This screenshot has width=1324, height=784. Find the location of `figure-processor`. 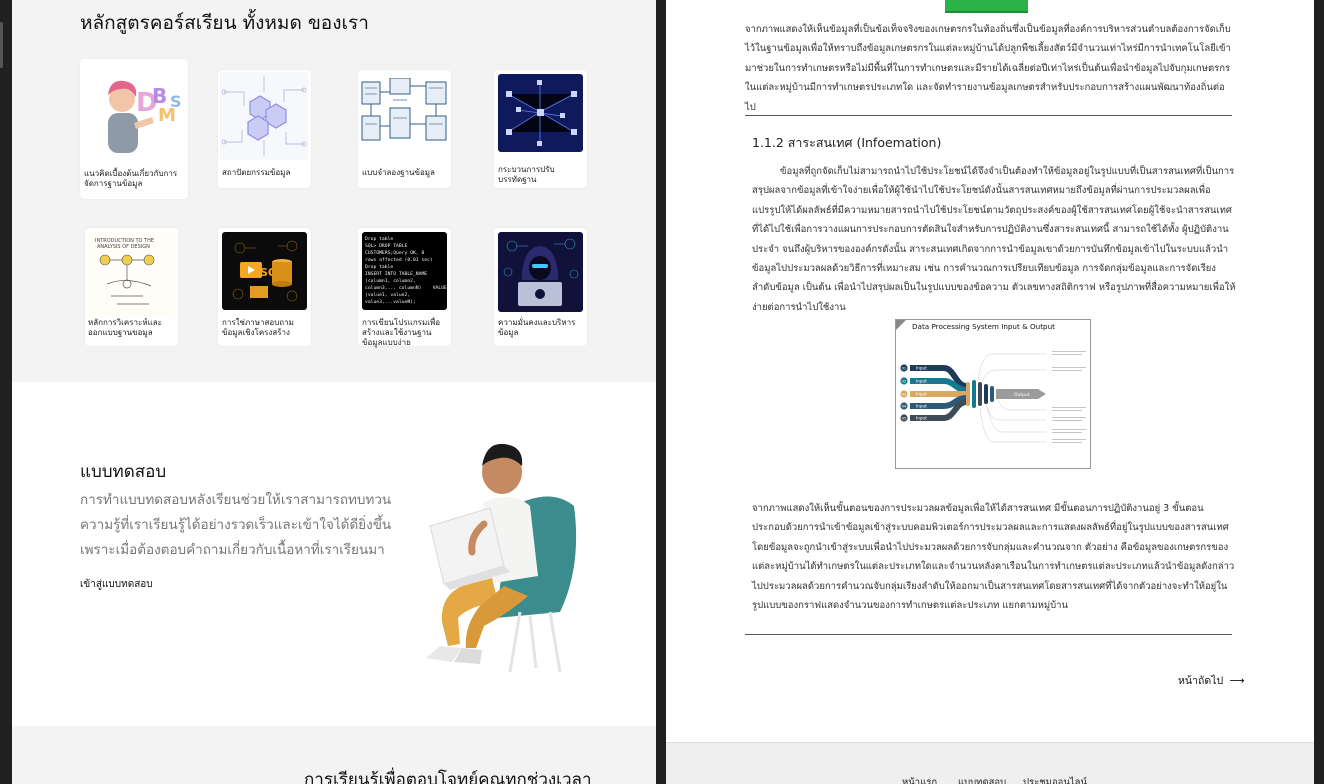

figure-processor is located at coordinates (980, 394).